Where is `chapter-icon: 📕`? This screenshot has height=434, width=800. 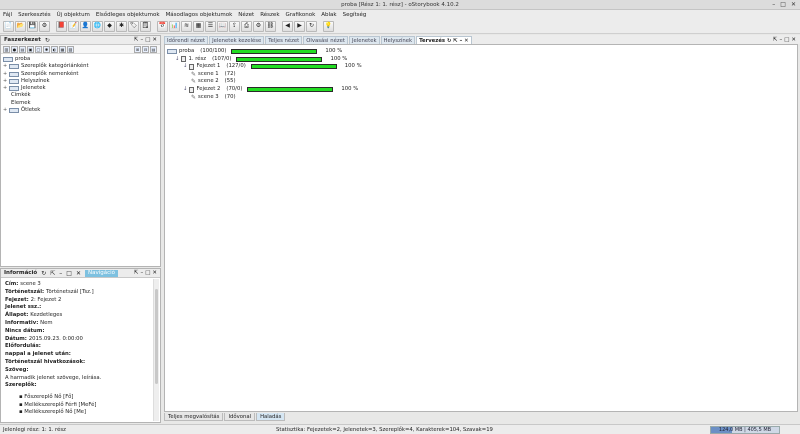 chapter-icon: 📕 is located at coordinates (61, 26).